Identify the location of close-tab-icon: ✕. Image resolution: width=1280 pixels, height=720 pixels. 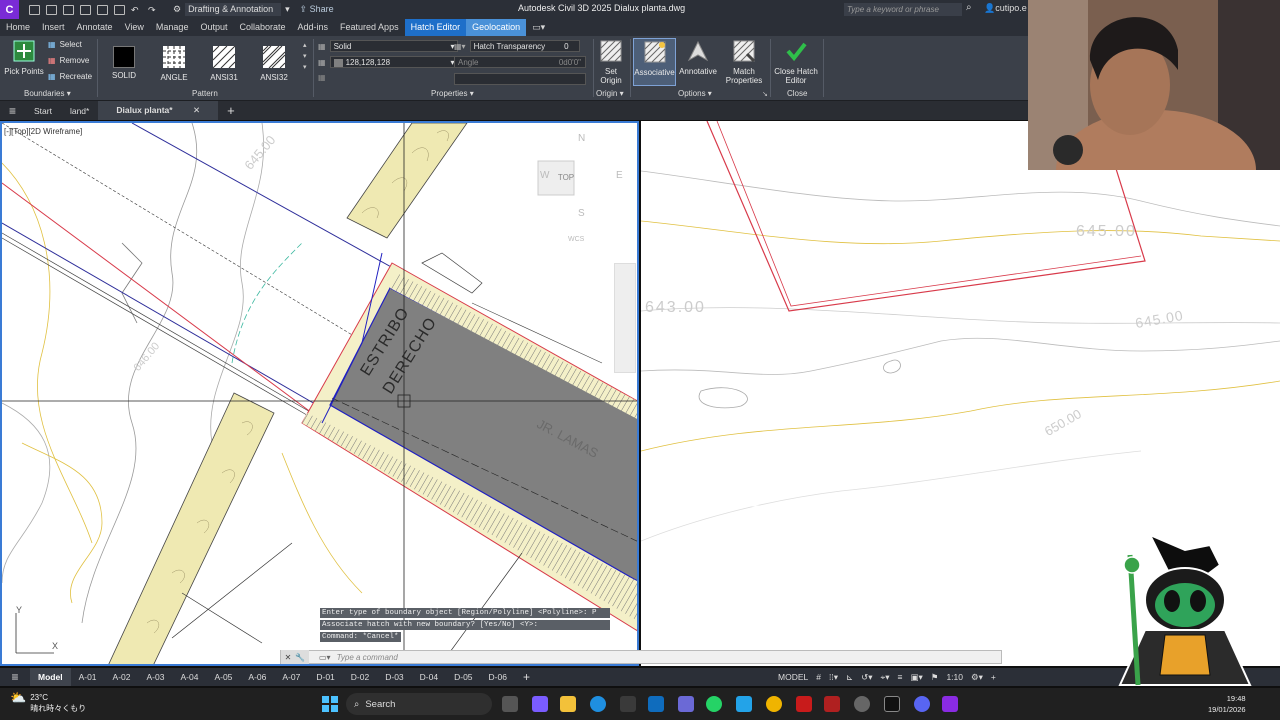
(196, 110).